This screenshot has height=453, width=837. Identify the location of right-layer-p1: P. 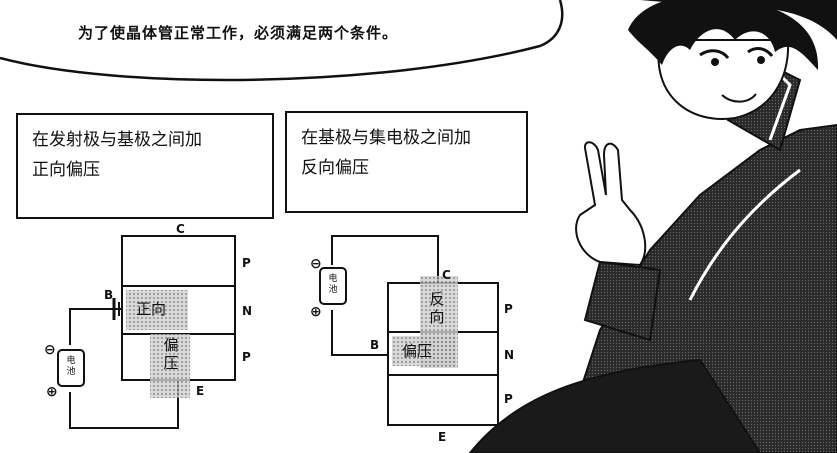
(508, 309).